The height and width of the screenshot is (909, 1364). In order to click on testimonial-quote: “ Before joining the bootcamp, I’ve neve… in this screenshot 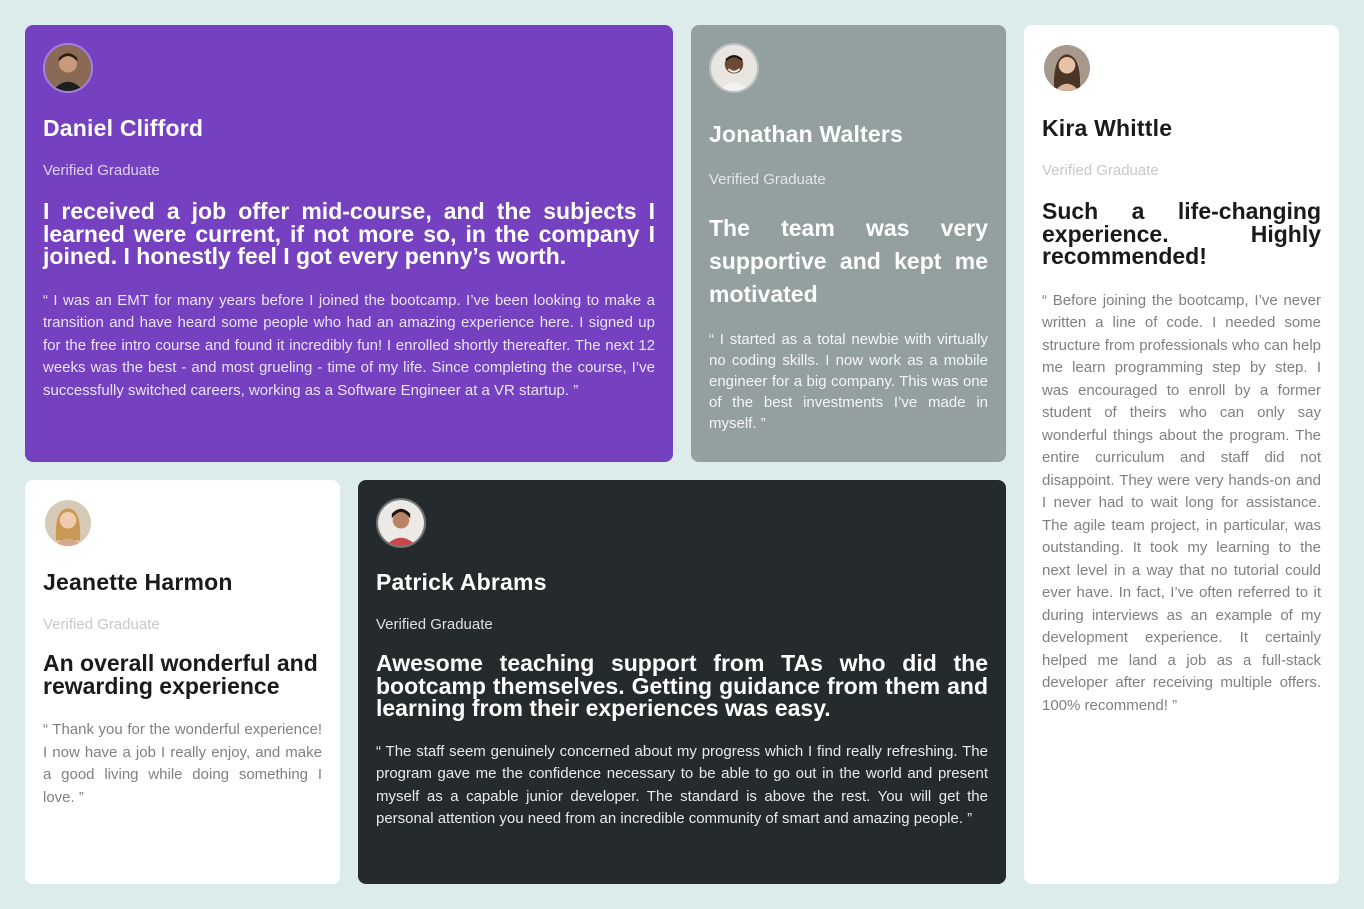, I will do `click(1181, 502)`.